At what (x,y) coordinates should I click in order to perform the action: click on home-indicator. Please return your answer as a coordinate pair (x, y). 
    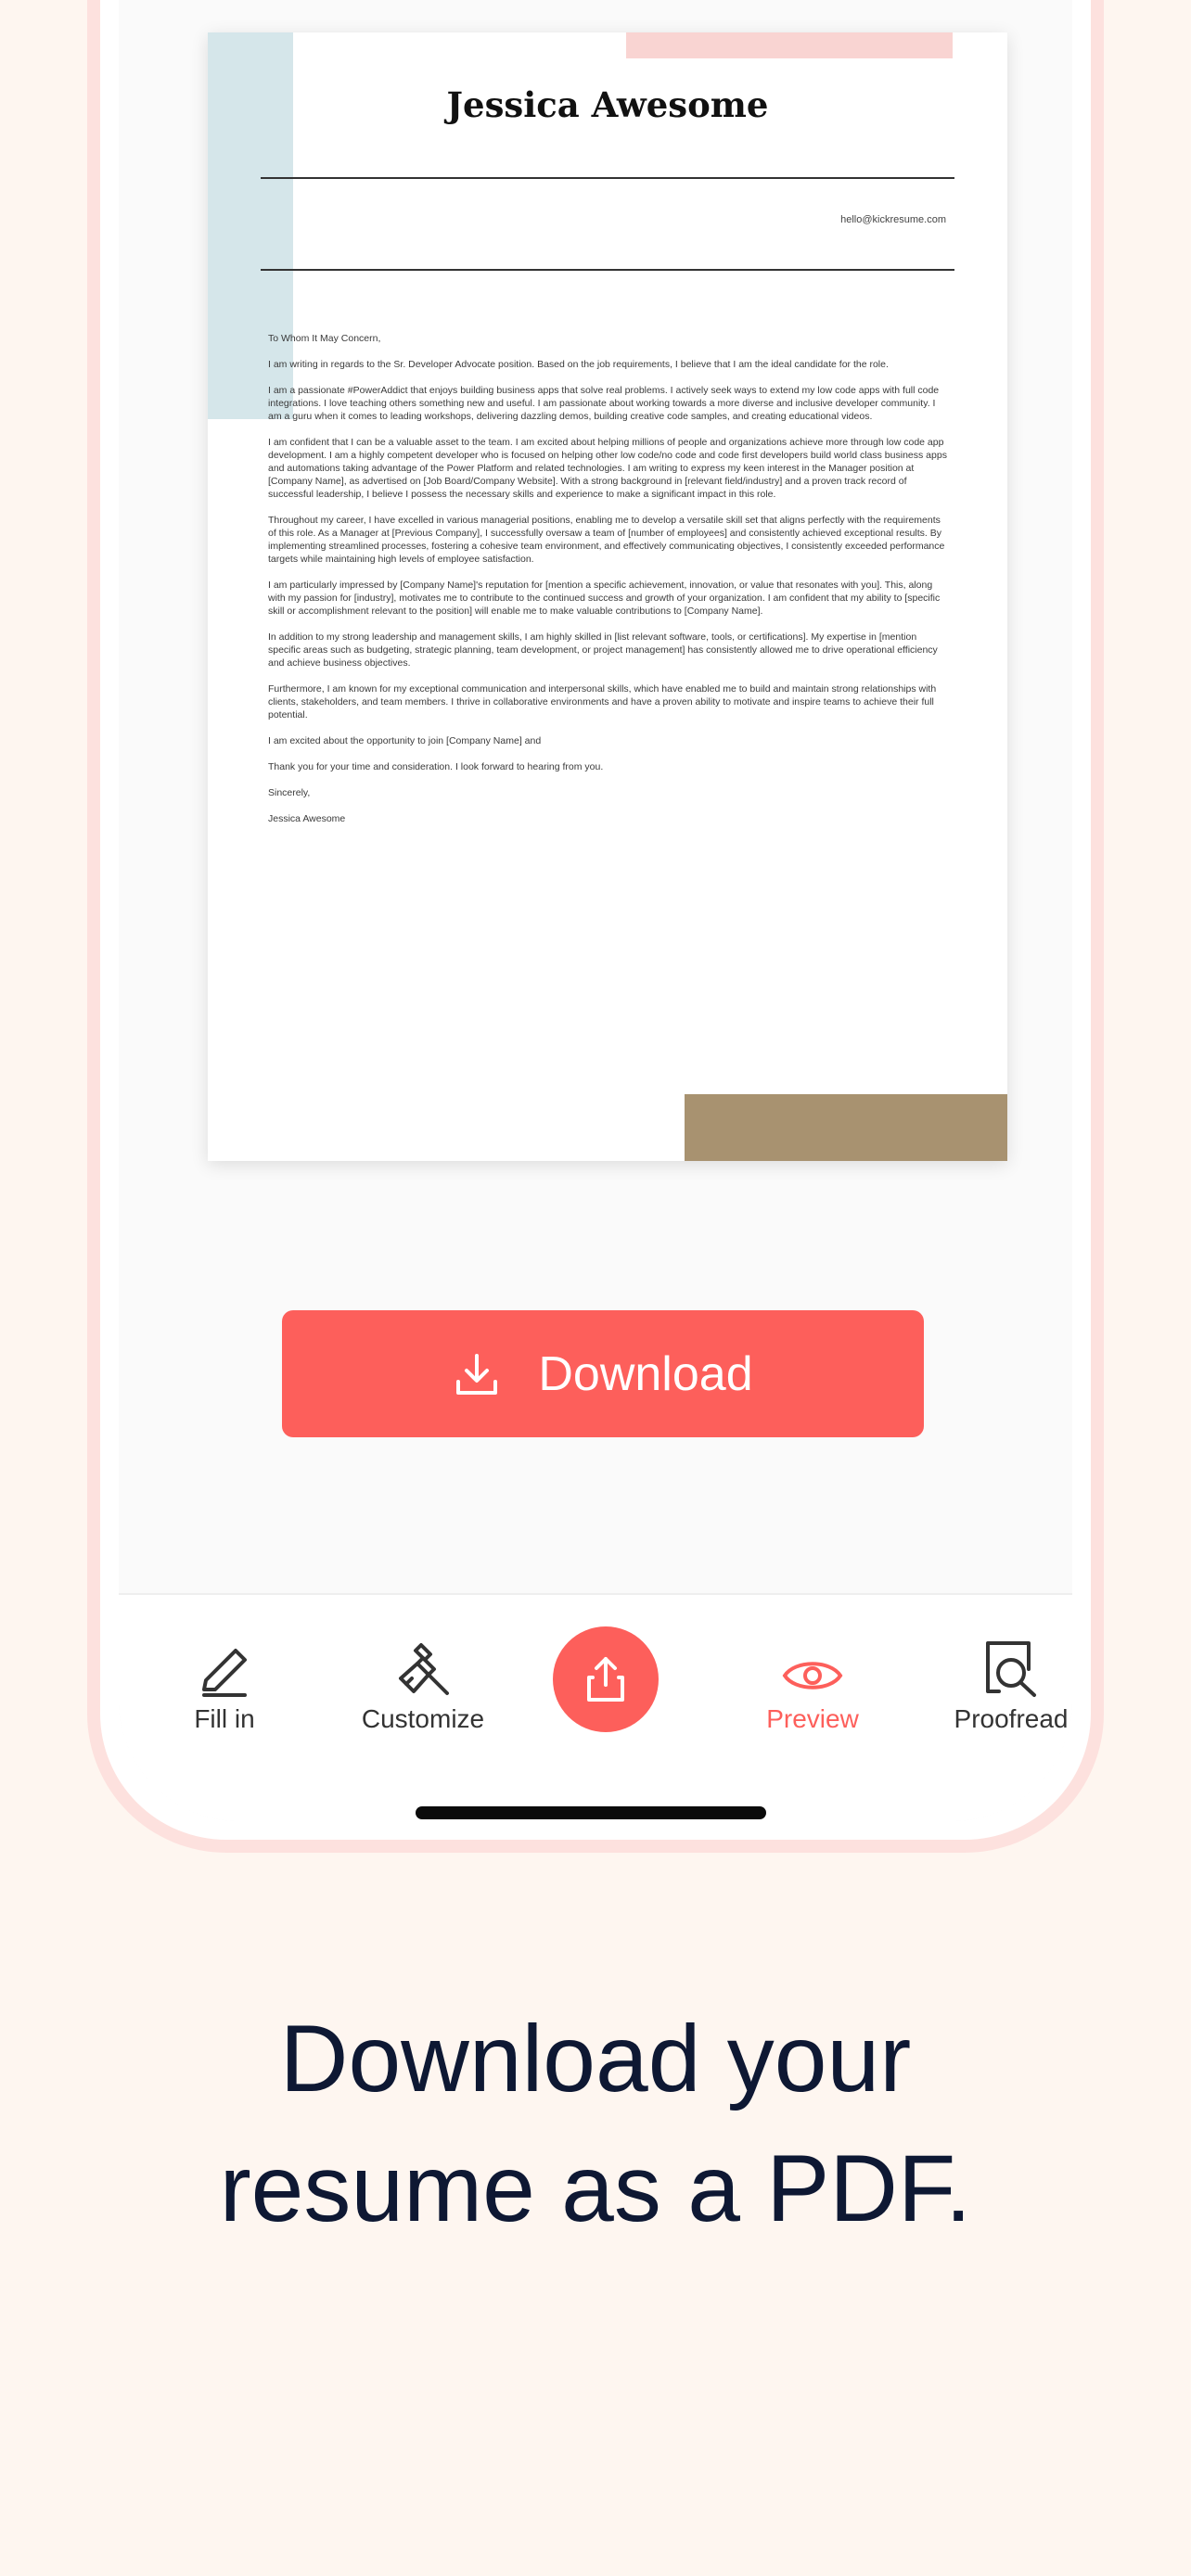
    Looking at the image, I should click on (591, 1813).